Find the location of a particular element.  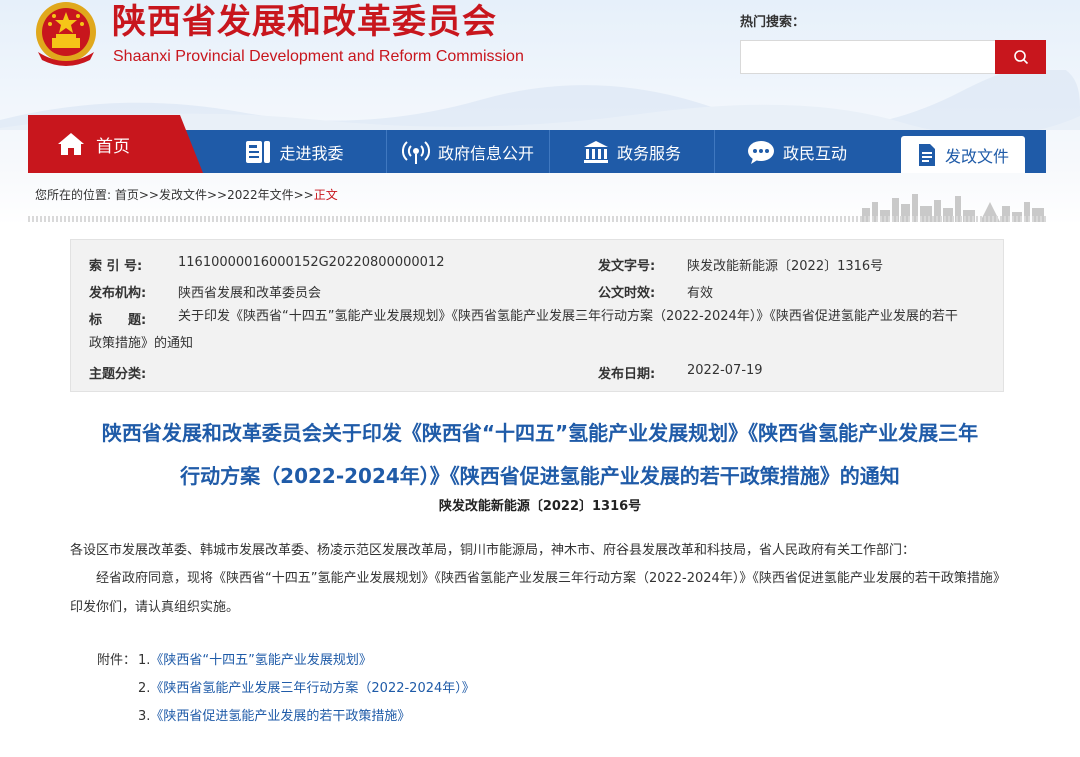

chat-bubble-icon is located at coordinates (760, 152).